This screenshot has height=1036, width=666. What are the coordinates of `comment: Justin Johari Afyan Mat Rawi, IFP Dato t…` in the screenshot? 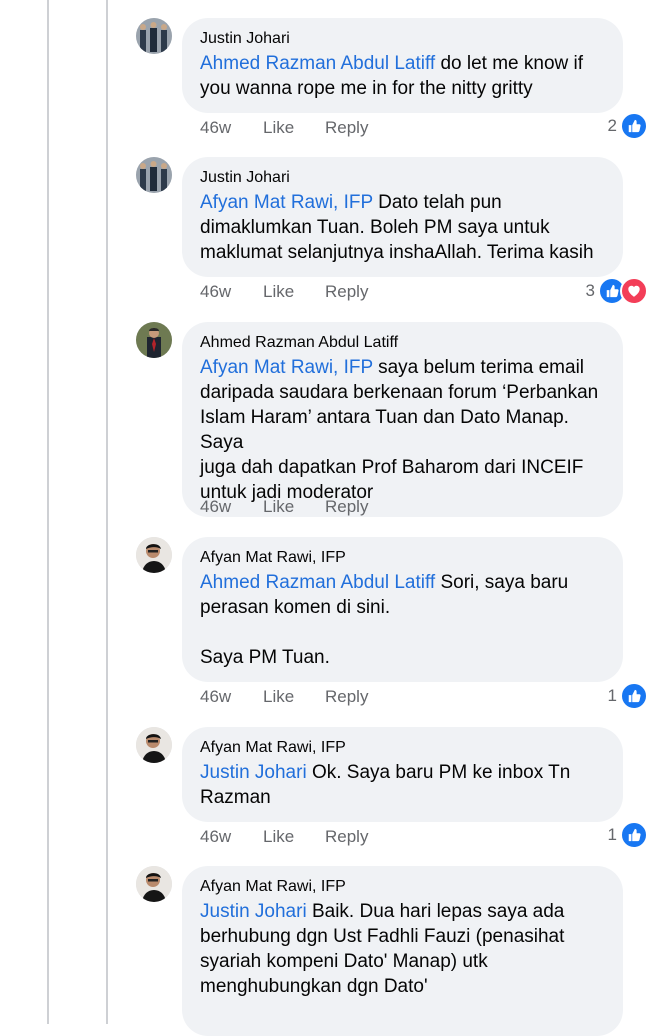 It's located at (392, 232).